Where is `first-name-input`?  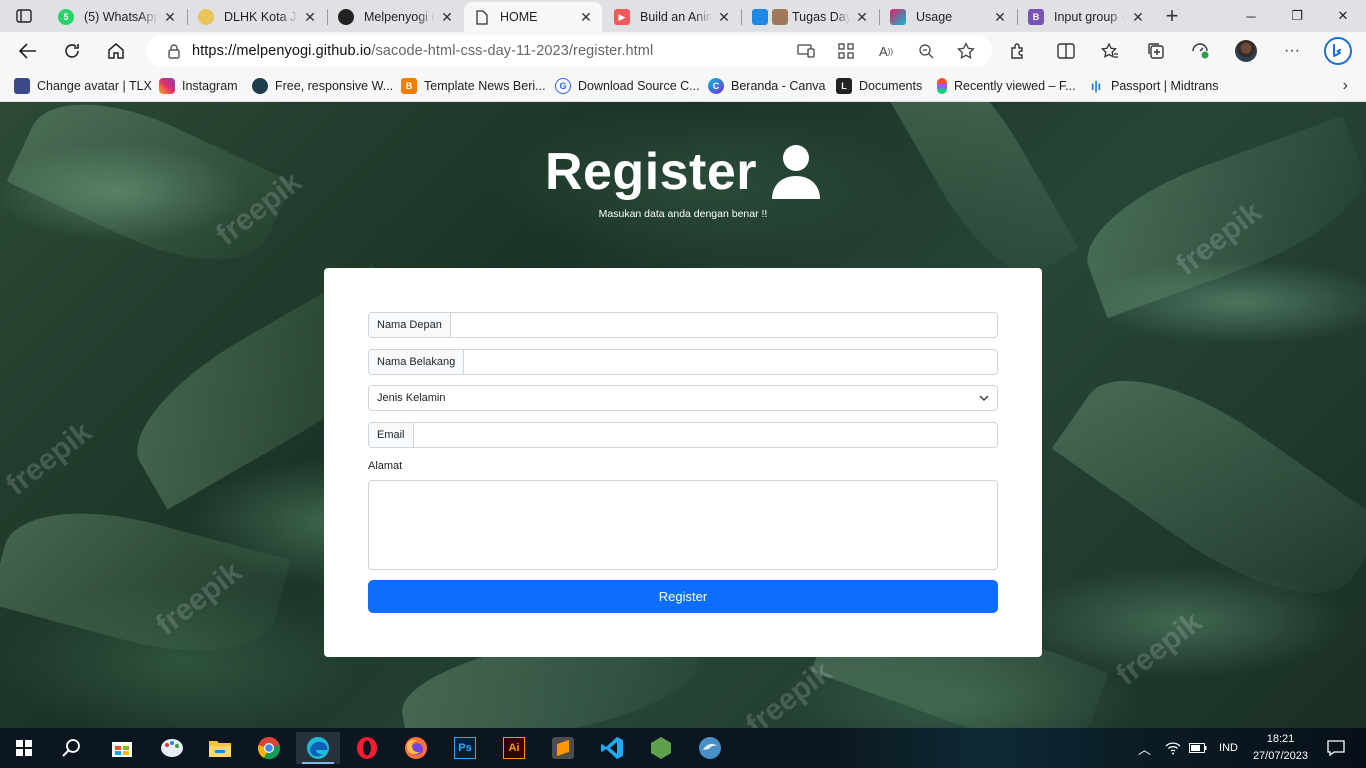 first-name-input is located at coordinates (723, 325).